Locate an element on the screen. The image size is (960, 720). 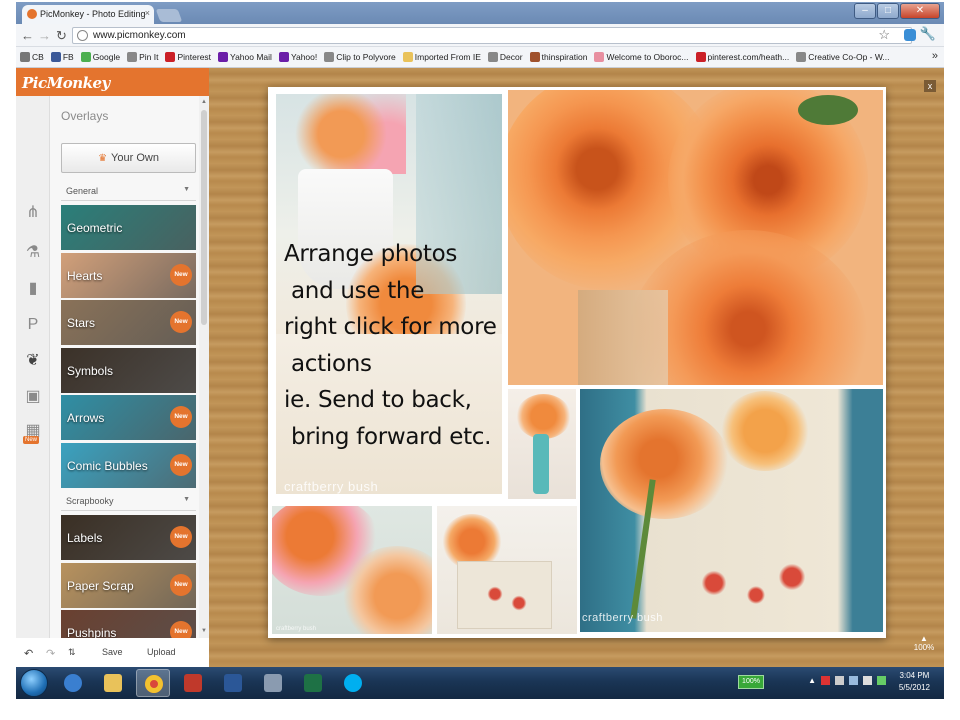
photo-rose-card is located at coordinates (507, 570).